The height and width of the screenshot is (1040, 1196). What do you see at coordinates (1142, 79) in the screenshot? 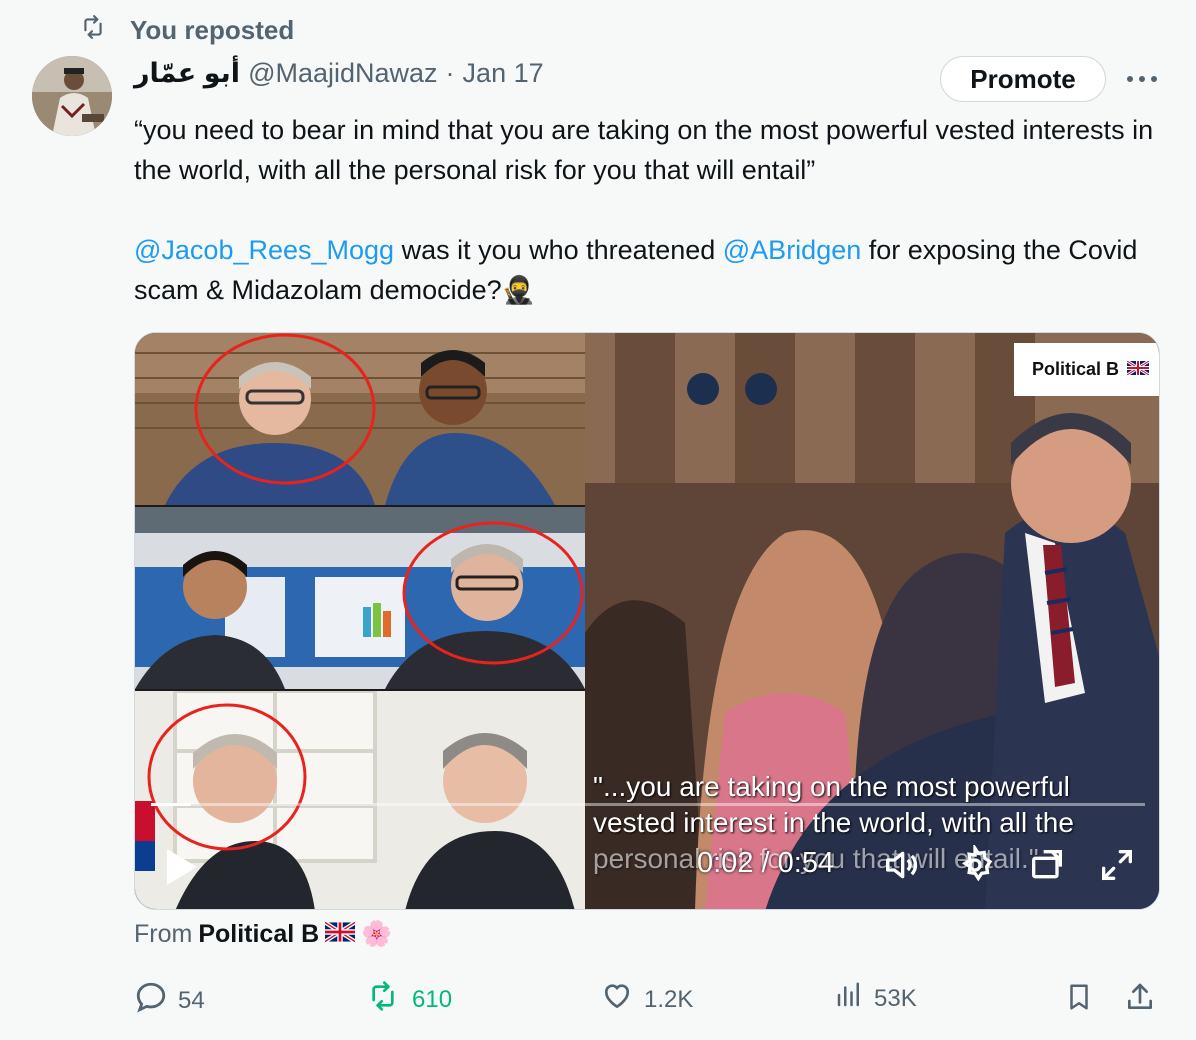
I see `more-icon` at bounding box center [1142, 79].